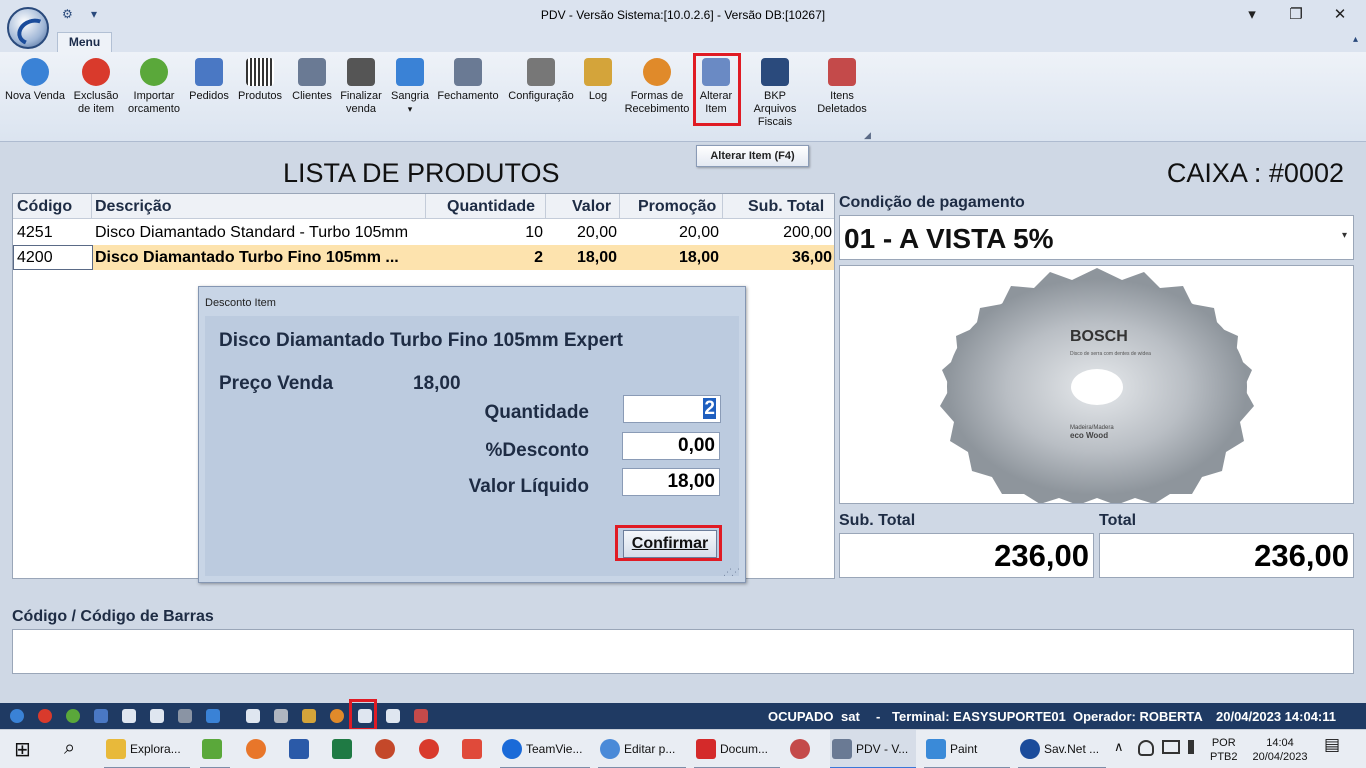 The height and width of the screenshot is (768, 1366). What do you see at coordinates (1195, 747) in the screenshot?
I see `volume-icon` at bounding box center [1195, 747].